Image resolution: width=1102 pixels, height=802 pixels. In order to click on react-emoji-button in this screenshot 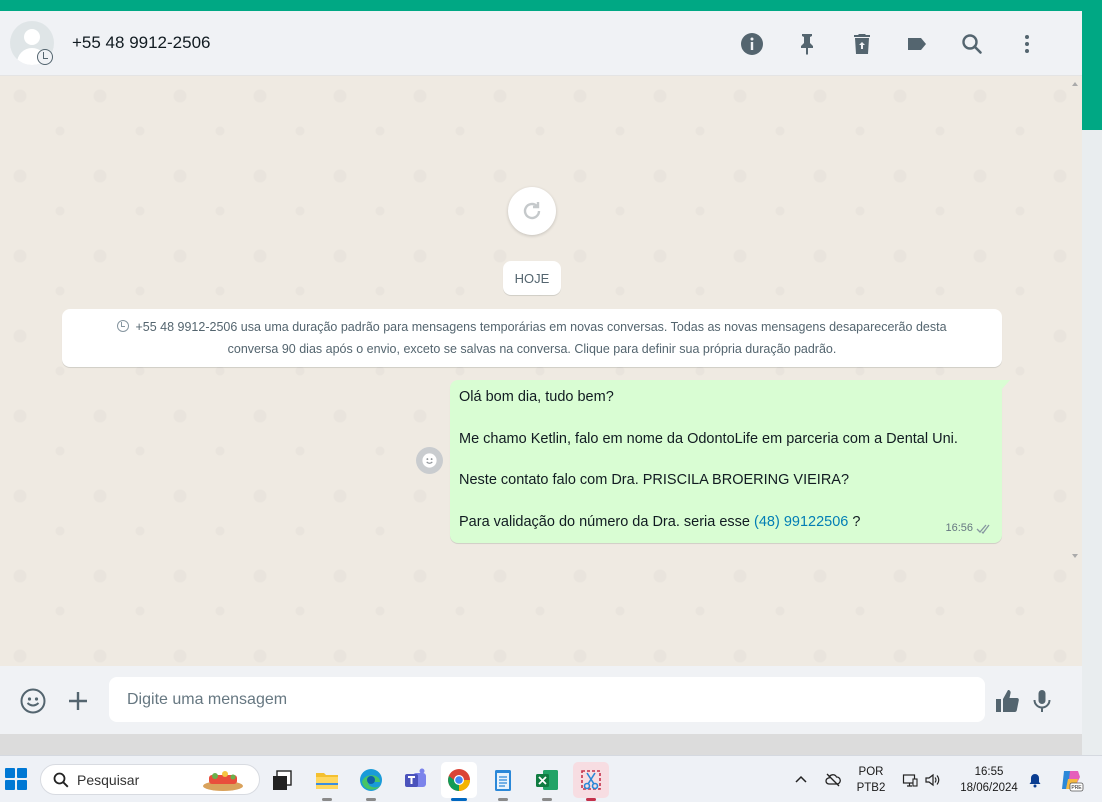, I will do `click(429, 460)`.